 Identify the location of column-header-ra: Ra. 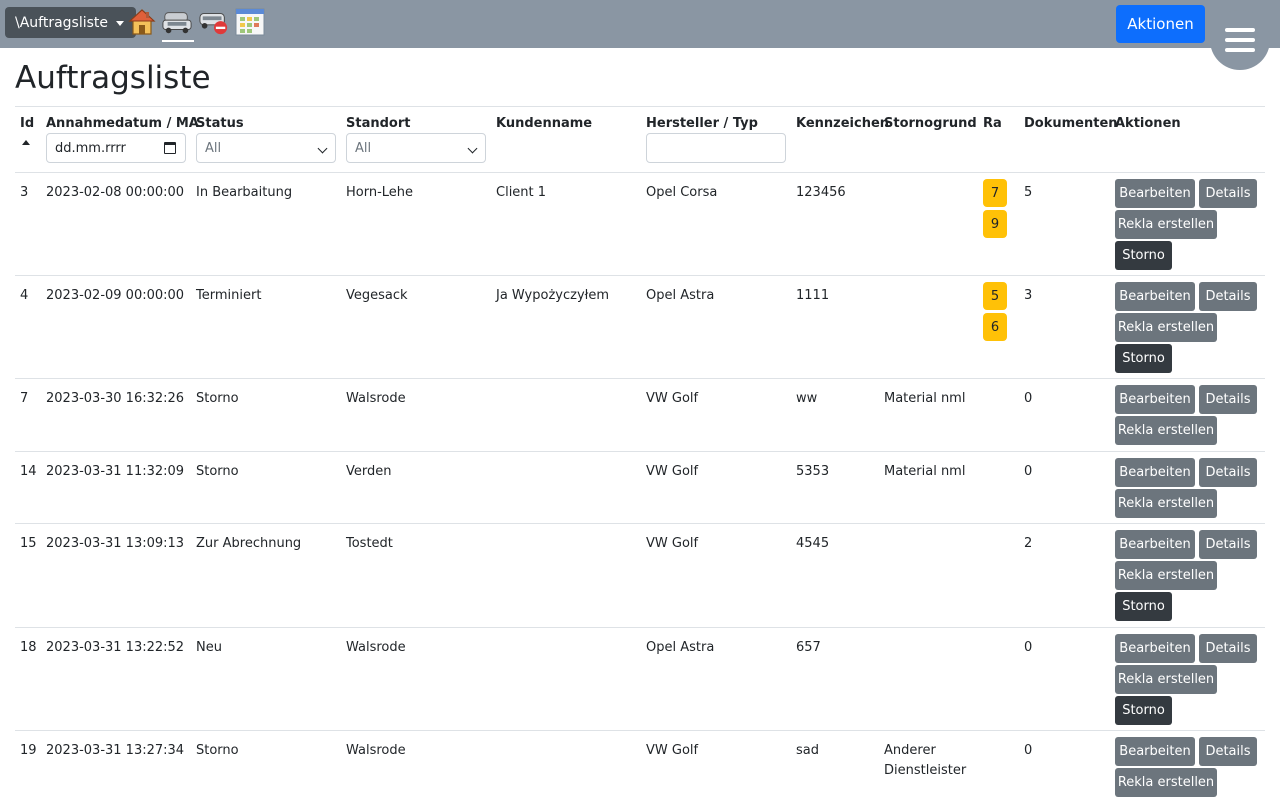
(992, 124).